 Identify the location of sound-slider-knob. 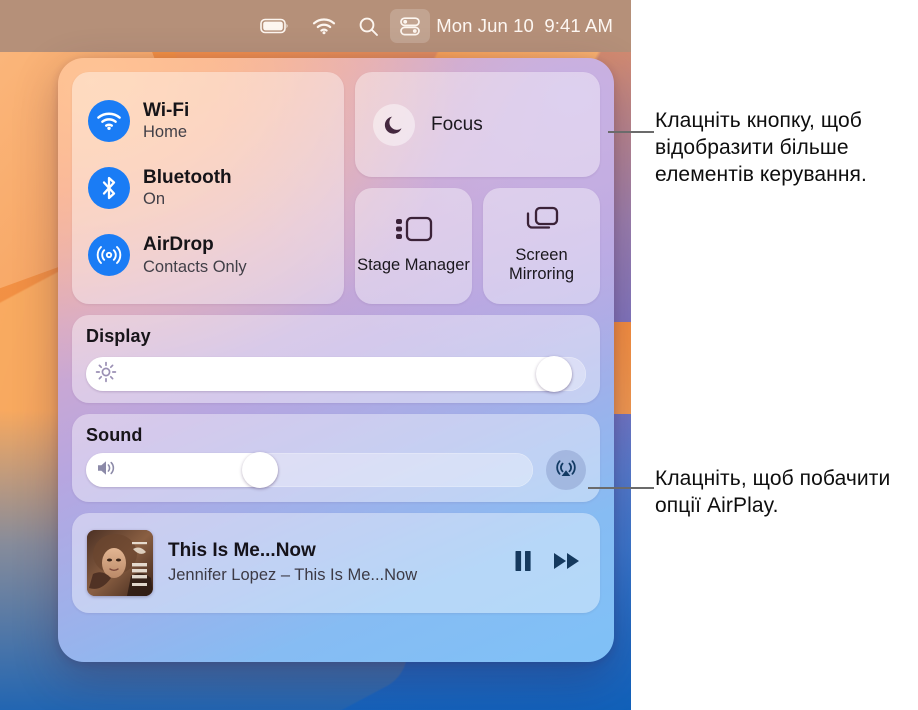
(260, 470).